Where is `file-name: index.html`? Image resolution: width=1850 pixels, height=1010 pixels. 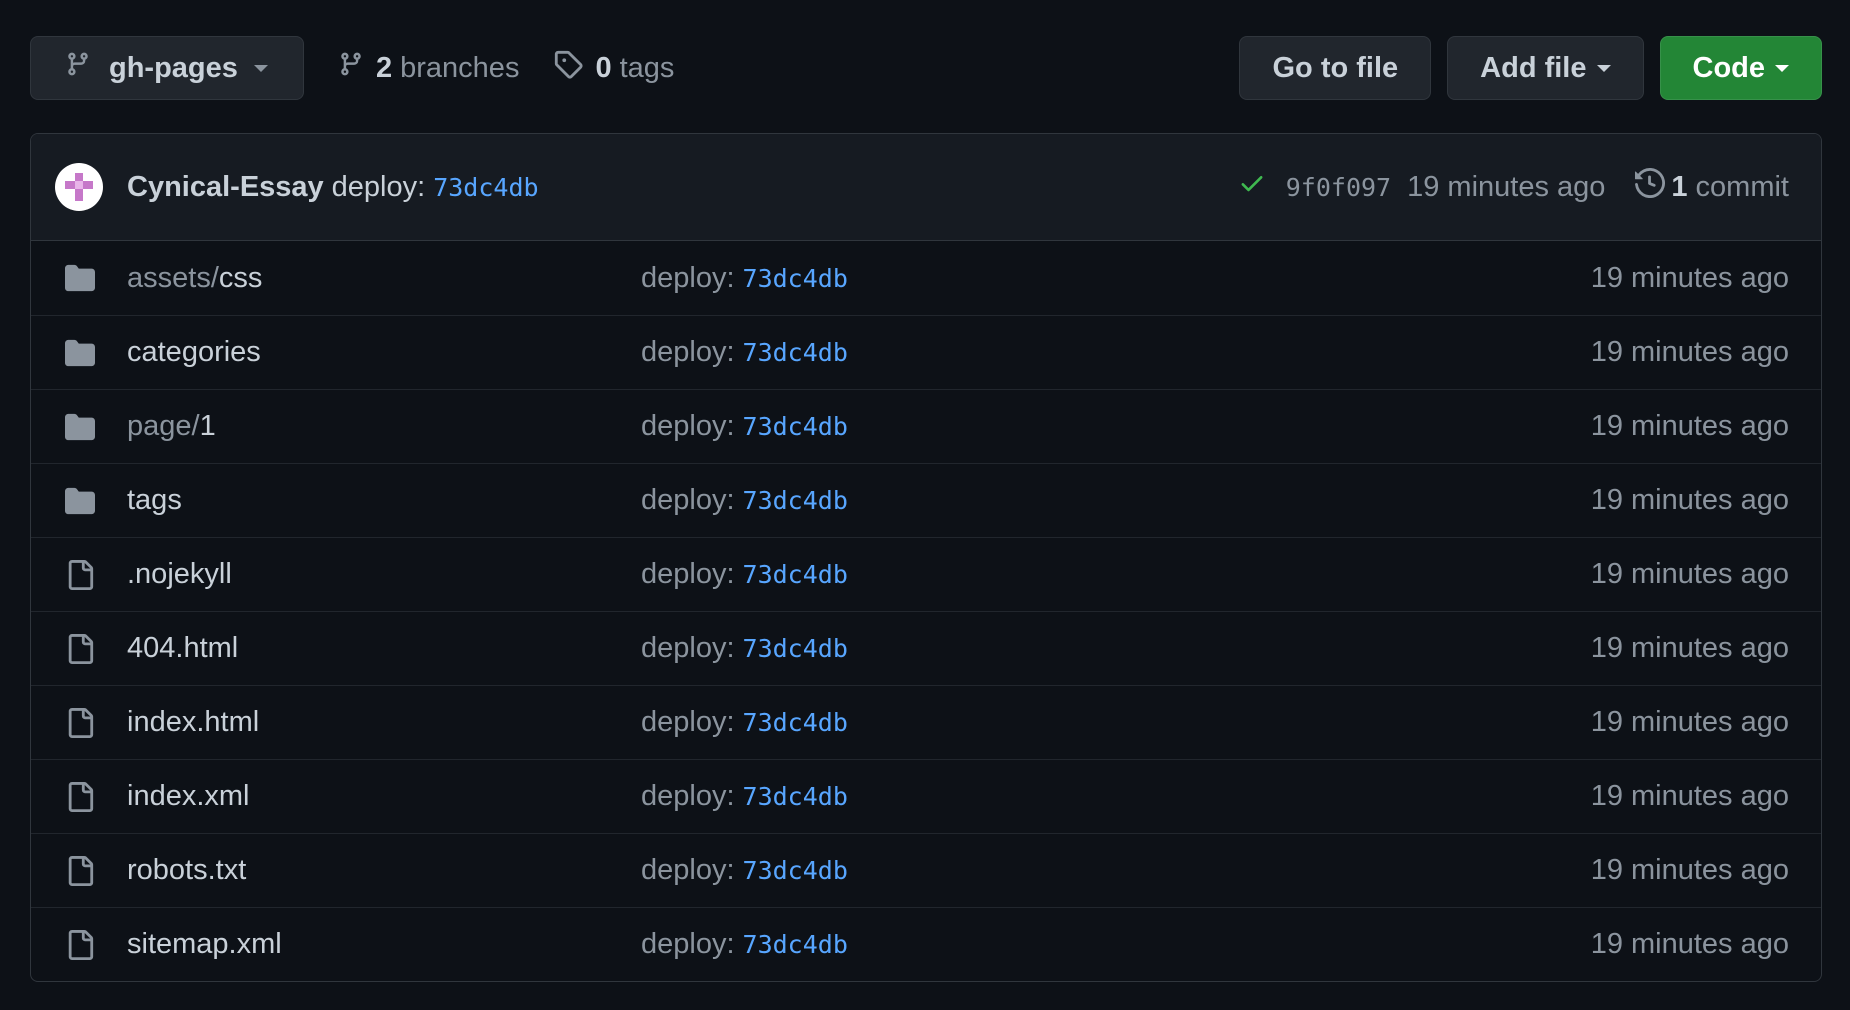
file-name: index.html is located at coordinates (193, 722).